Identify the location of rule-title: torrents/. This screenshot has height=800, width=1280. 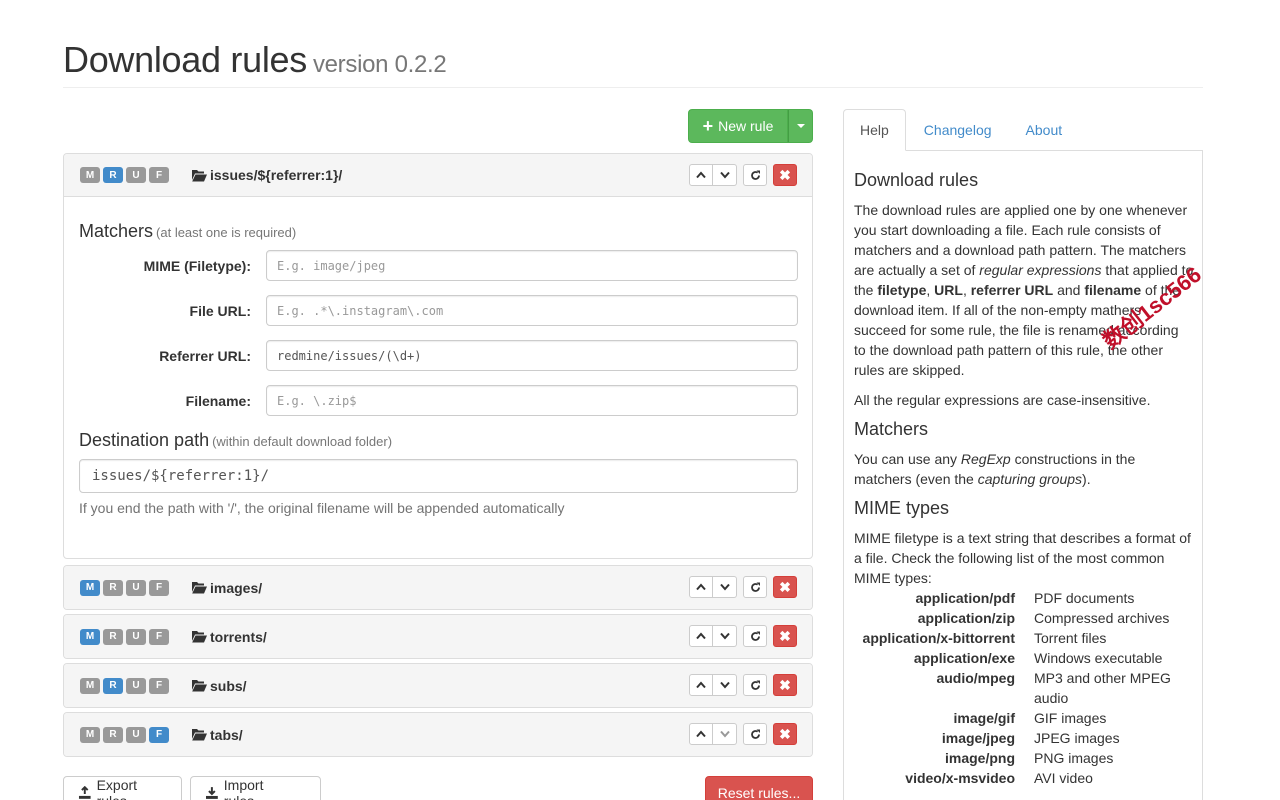
(229, 637).